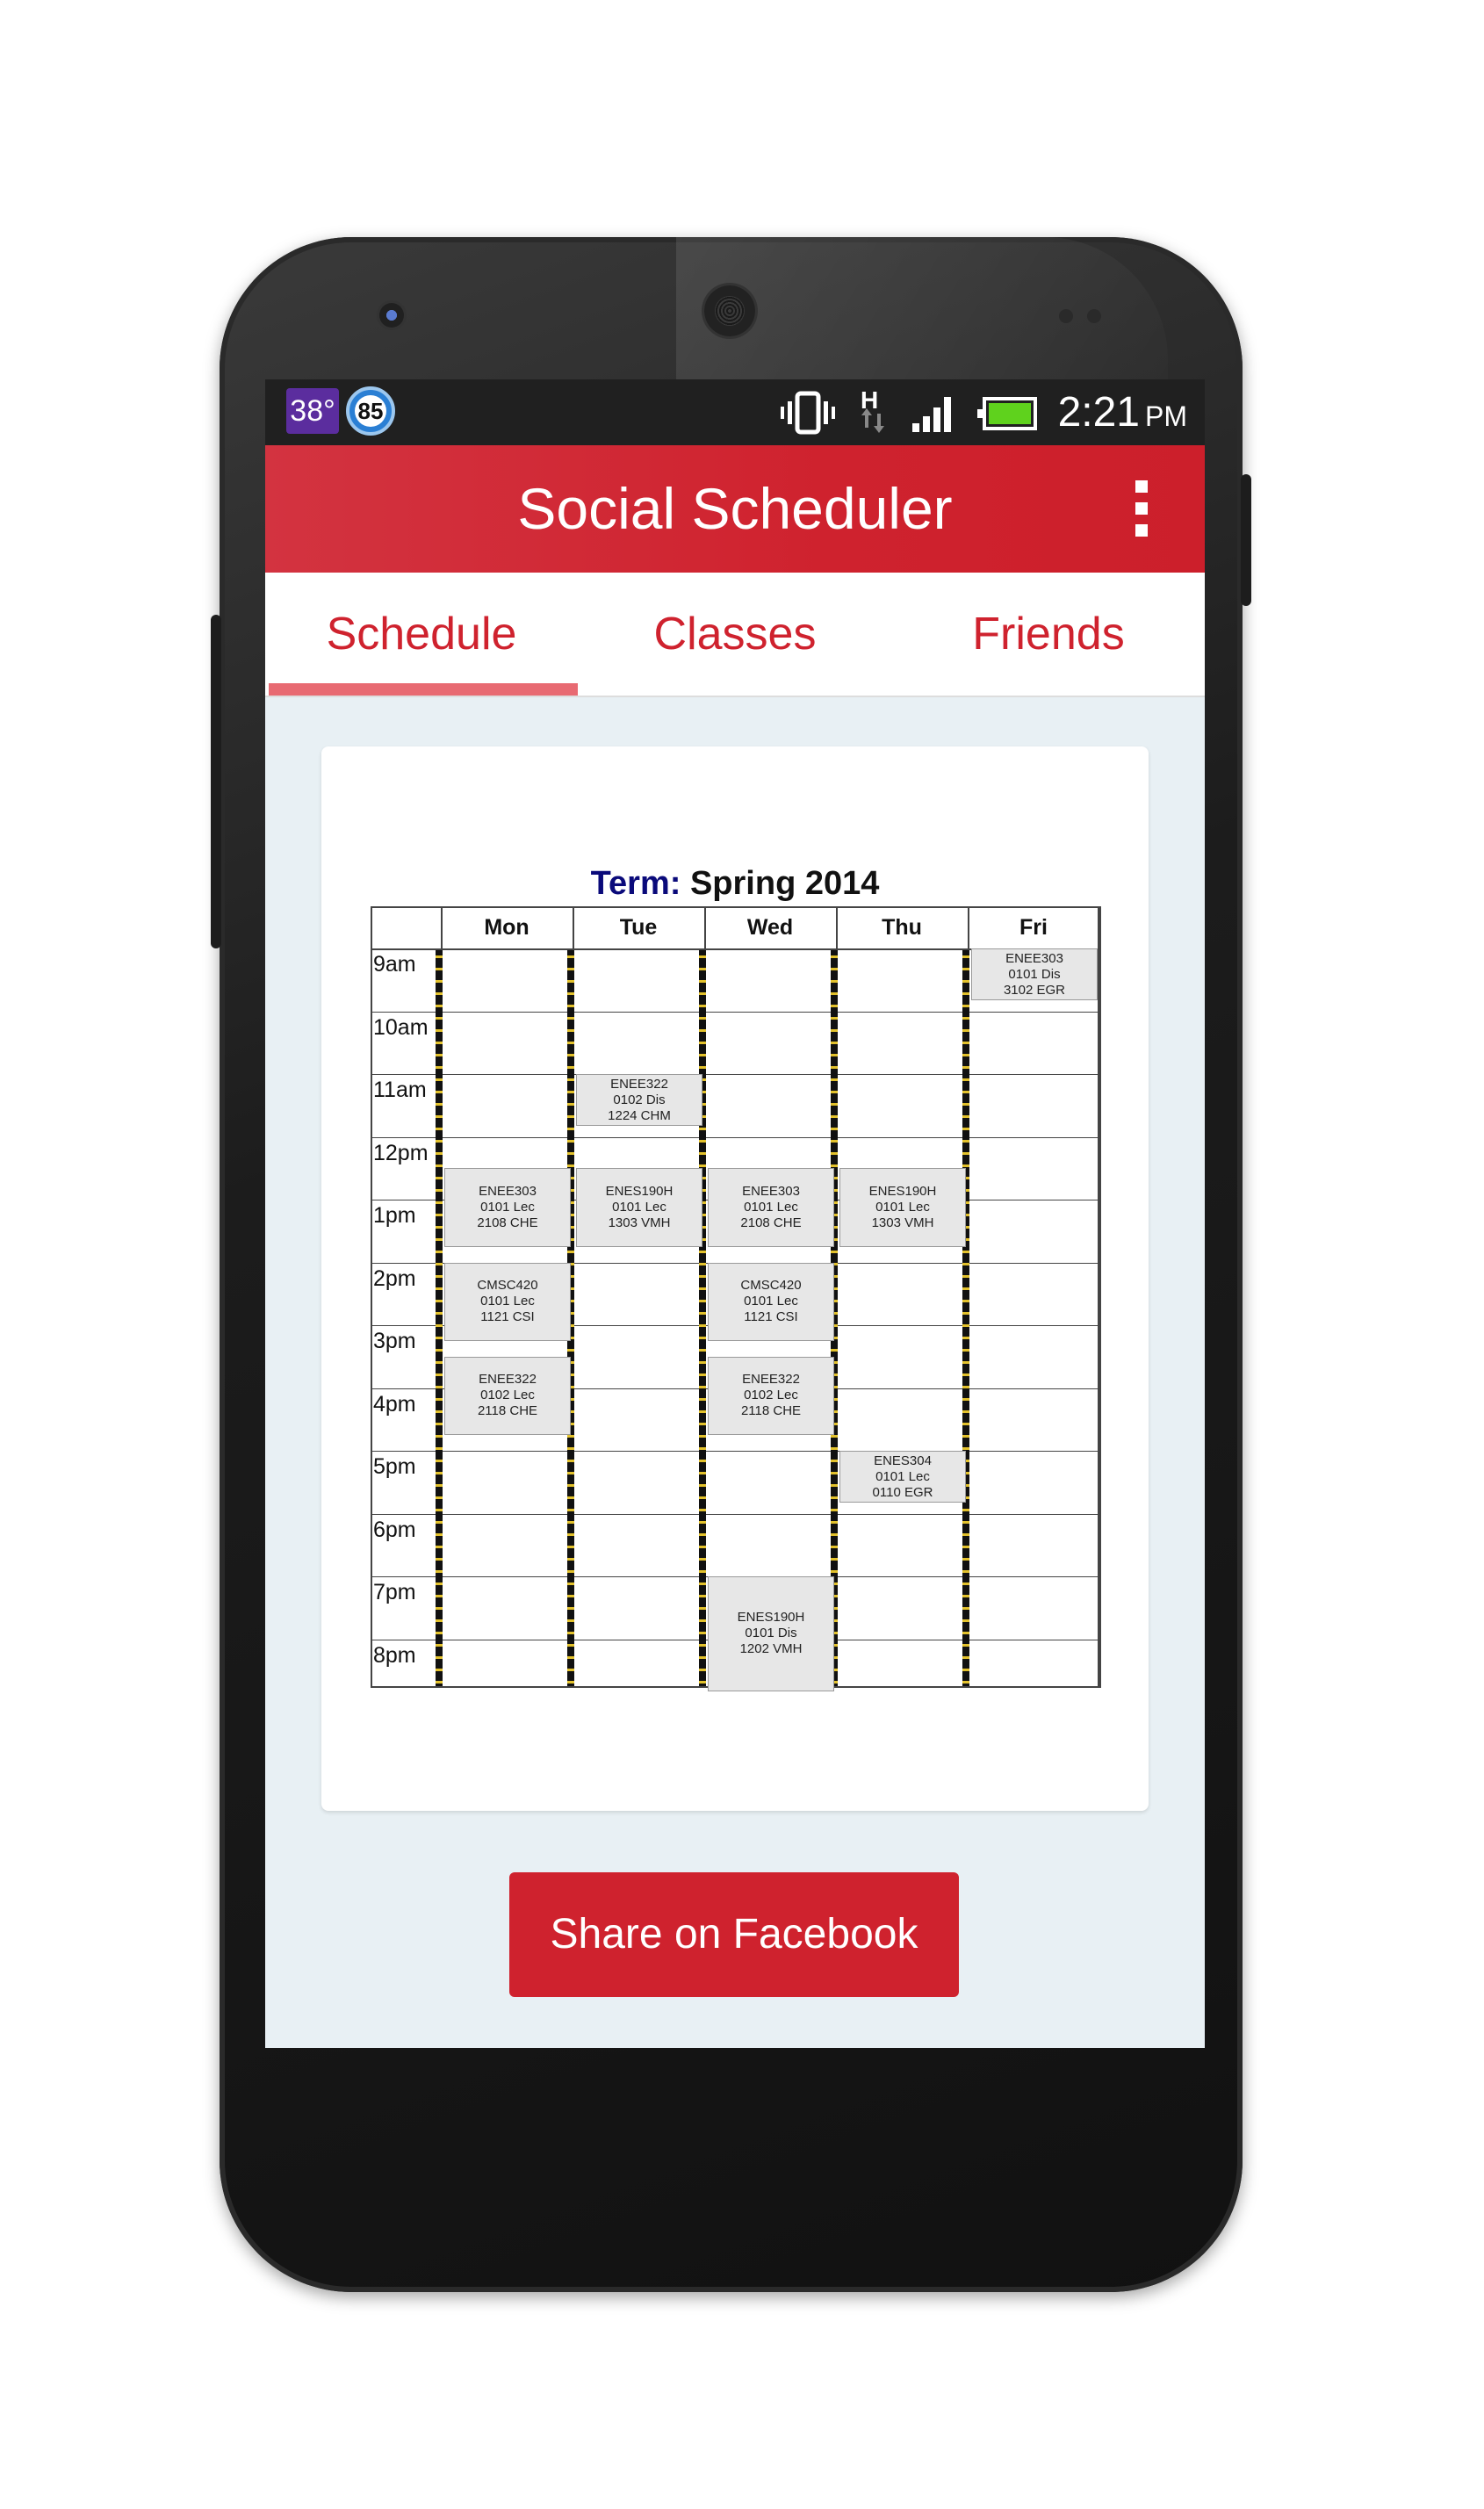  I want to click on grid-border-left, so click(371, 1297).